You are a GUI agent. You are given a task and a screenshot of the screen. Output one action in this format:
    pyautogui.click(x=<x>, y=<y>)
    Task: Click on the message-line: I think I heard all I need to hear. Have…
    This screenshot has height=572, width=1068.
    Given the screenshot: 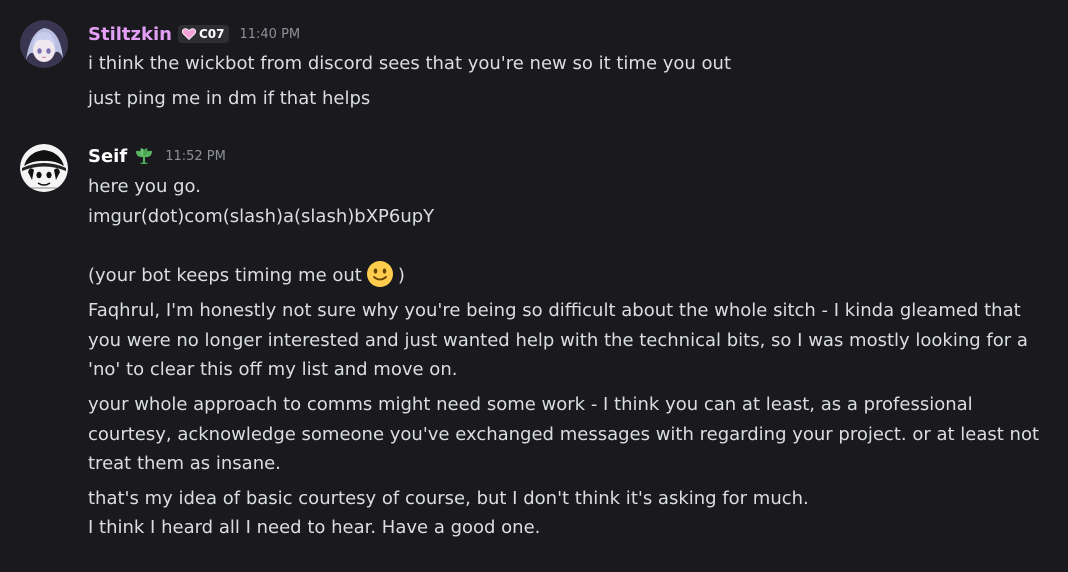 What is the action you would take?
    pyautogui.click(x=314, y=527)
    